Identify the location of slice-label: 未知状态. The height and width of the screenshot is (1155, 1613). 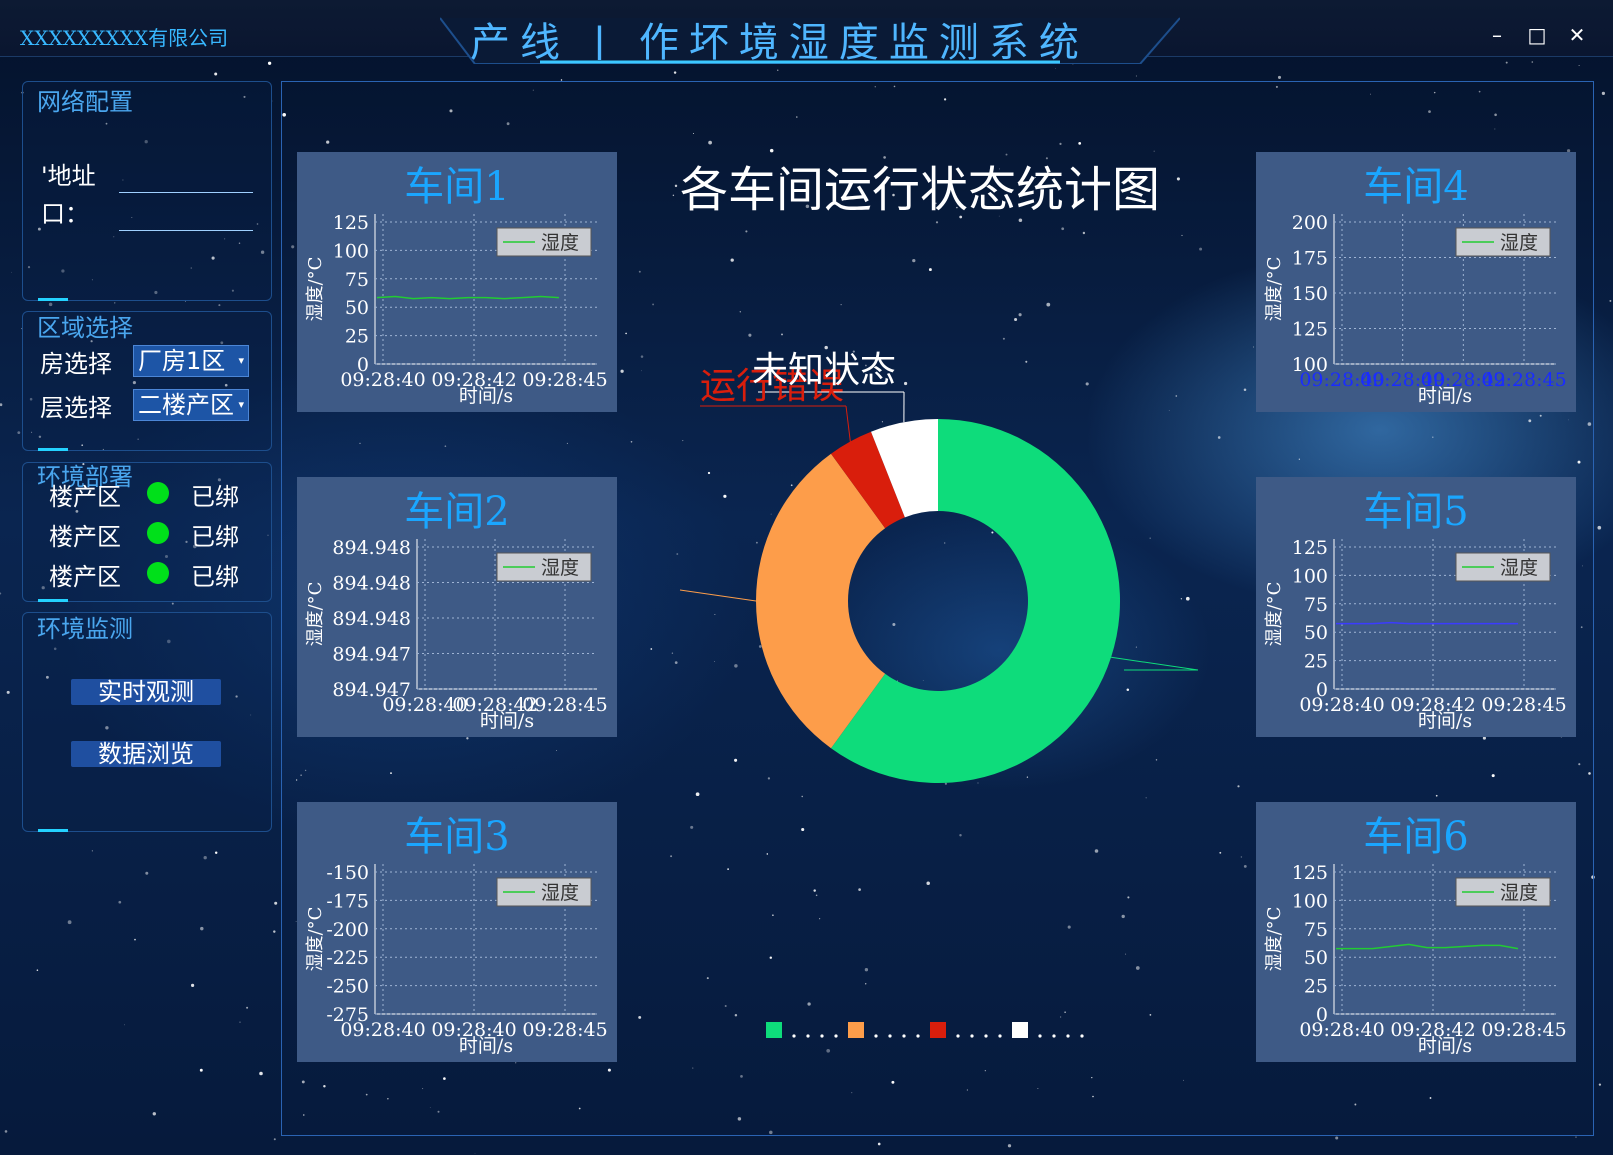
(824, 370).